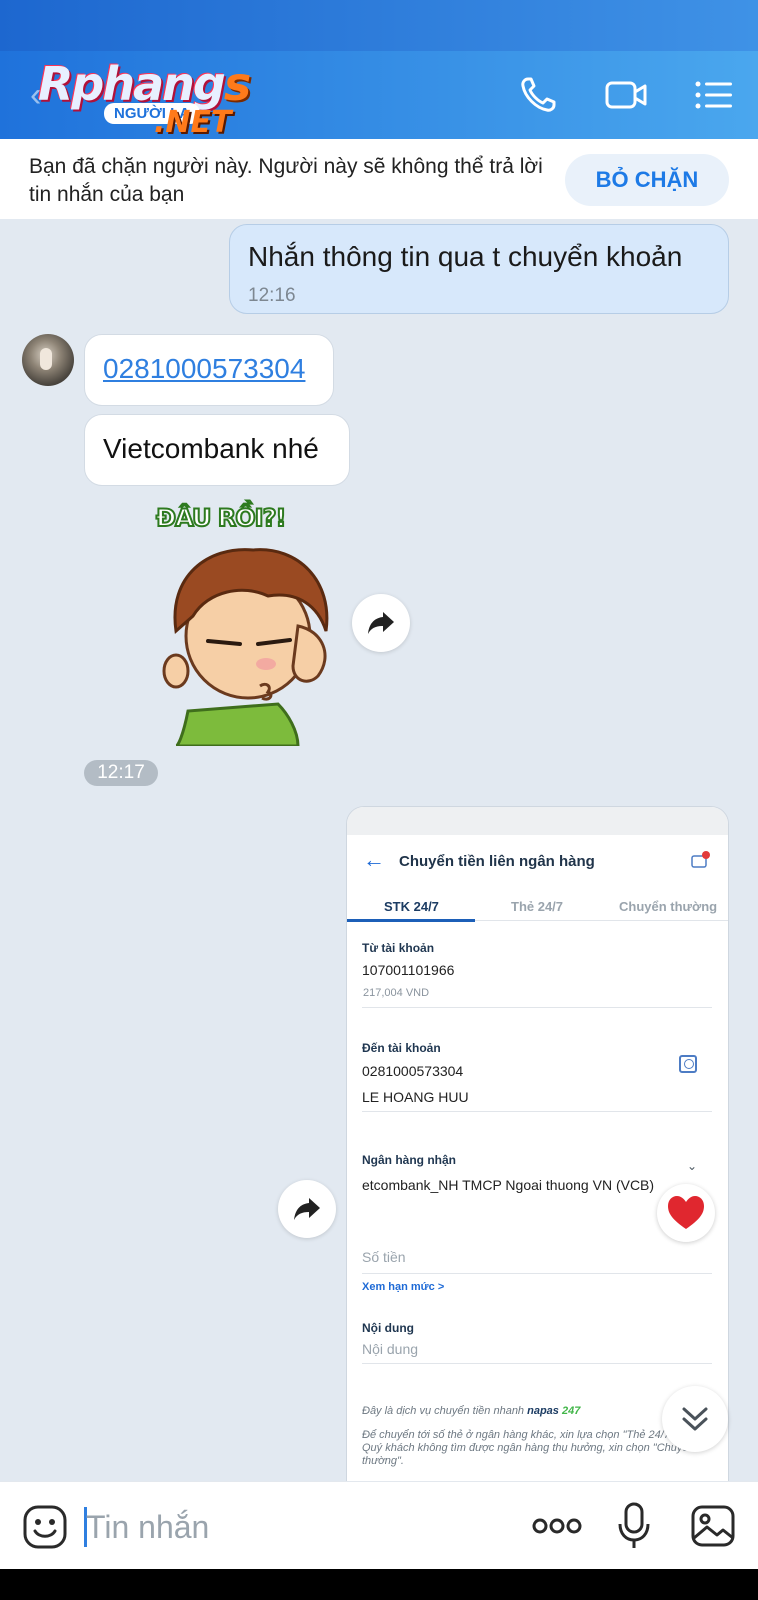  I want to click on double-chevron-down-icon, so click(695, 1419).